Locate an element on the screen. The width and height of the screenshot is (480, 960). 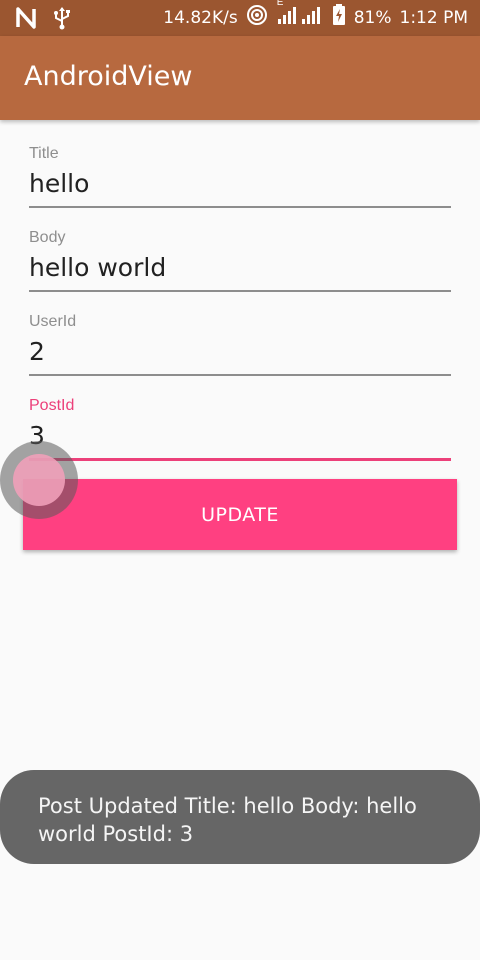
userid-label: UserId is located at coordinates (53, 321).